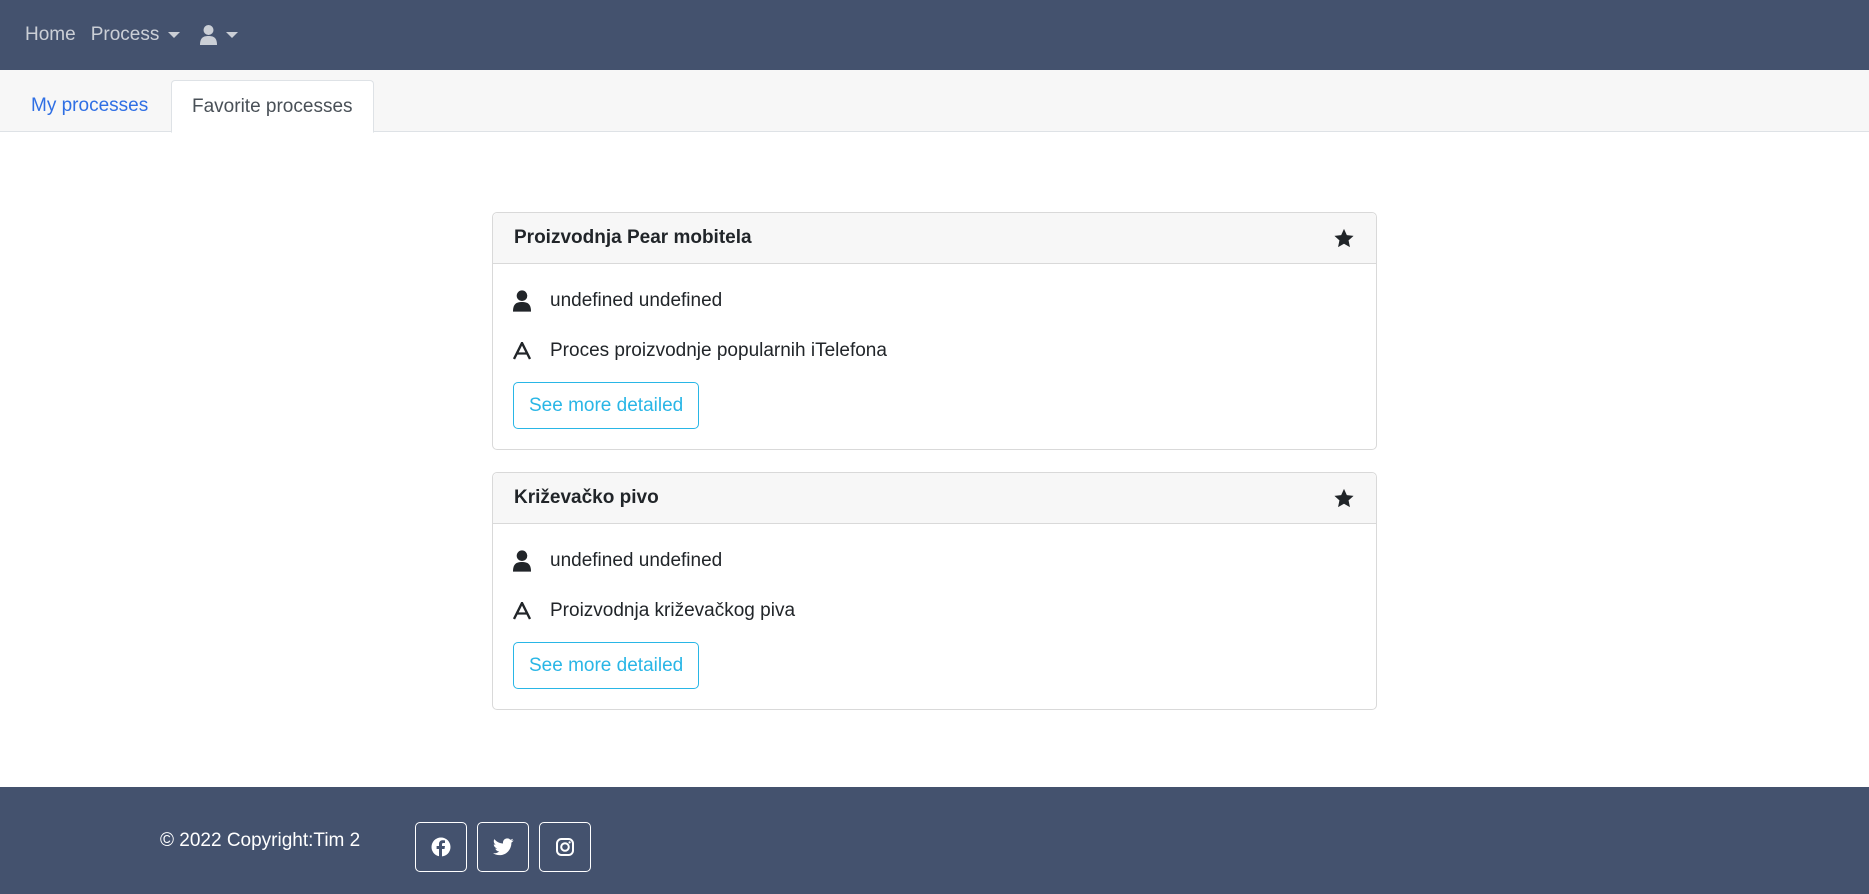  Describe the element at coordinates (673, 610) in the screenshot. I see `process-description: Proizvodnja križevačkog piva` at that location.